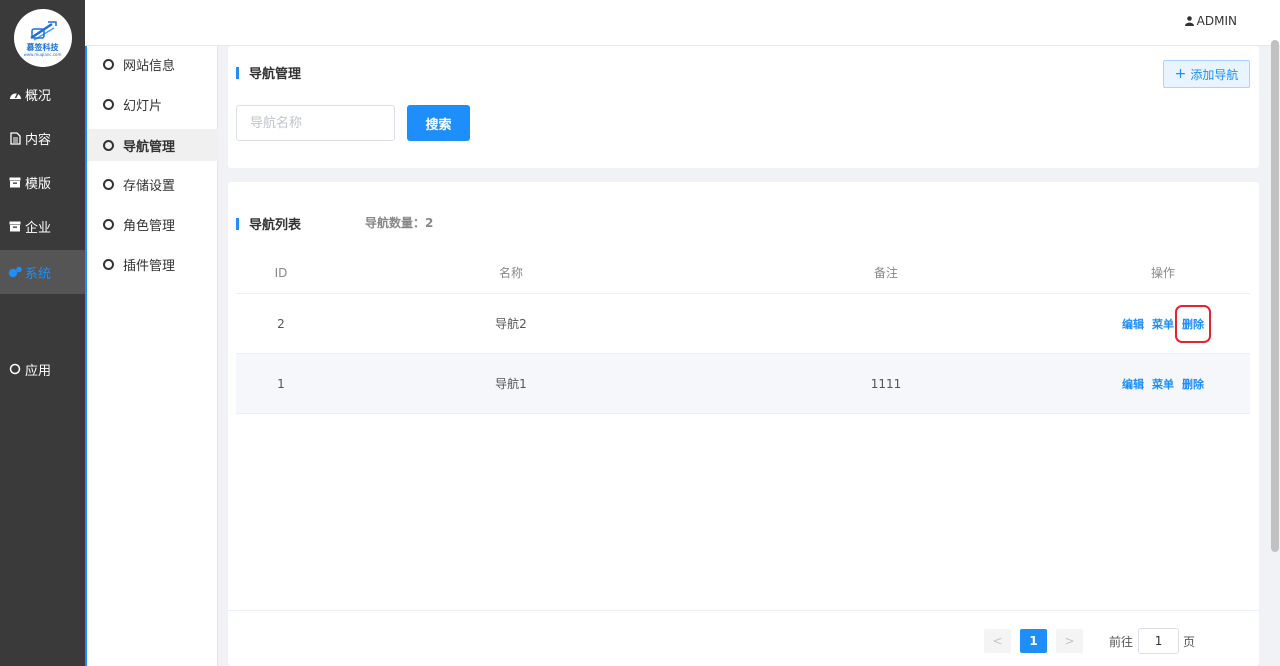 The height and width of the screenshot is (666, 1280). I want to click on sidebar-item-content: 内容, so click(42, 138).